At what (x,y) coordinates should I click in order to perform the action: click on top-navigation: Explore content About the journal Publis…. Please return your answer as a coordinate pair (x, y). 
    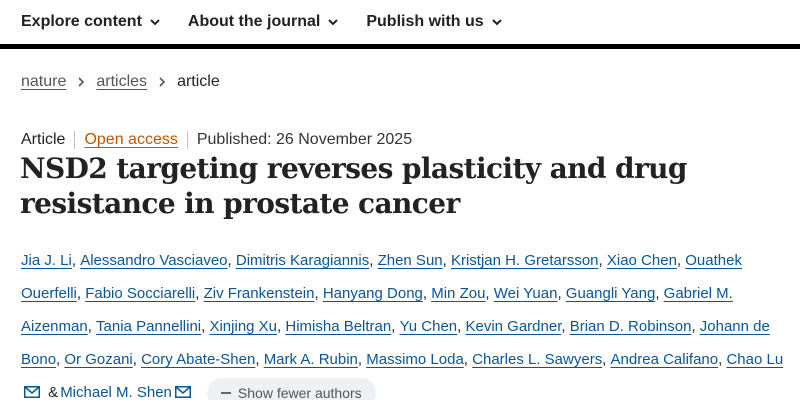
    Looking at the image, I should click on (400, 22).